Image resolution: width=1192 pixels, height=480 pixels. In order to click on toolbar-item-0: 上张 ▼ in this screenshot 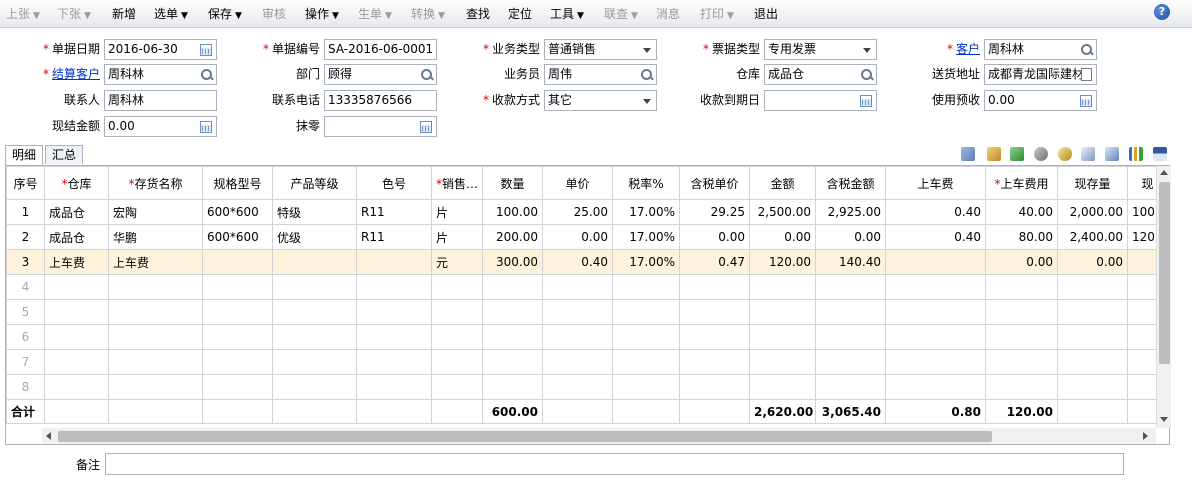, I will do `click(23, 14)`.